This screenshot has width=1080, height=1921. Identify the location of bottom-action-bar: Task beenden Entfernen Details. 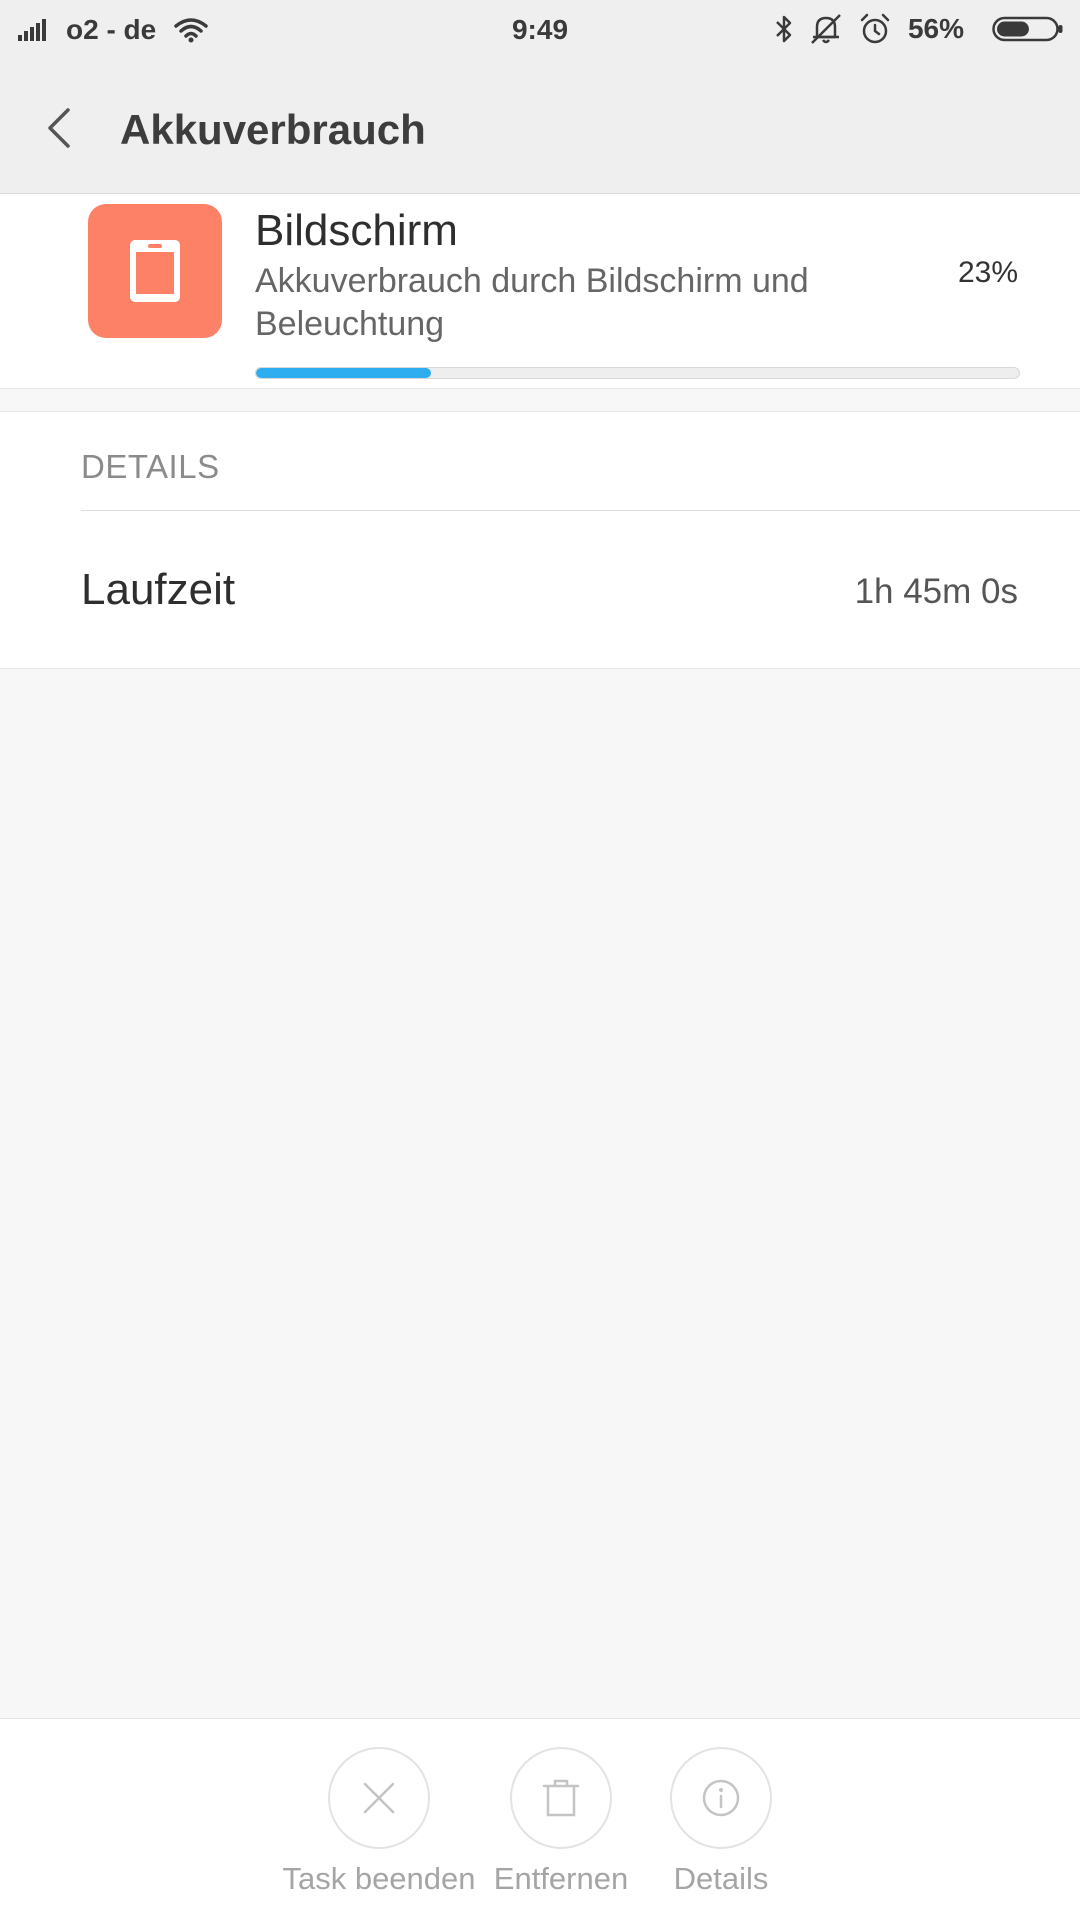
(540, 1819).